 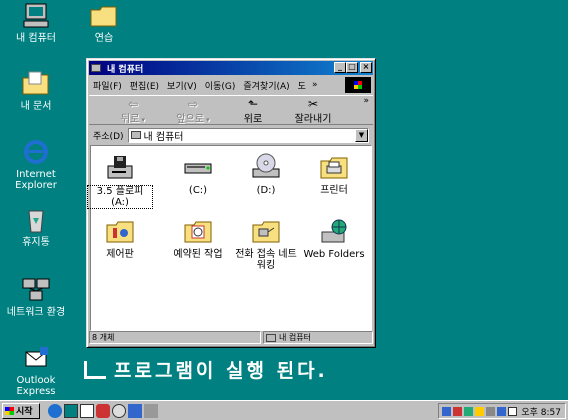 What do you see at coordinates (231, 68) in the screenshot?
I see `window-titlebar: 내 컴퓨터 _ □ ×` at bounding box center [231, 68].